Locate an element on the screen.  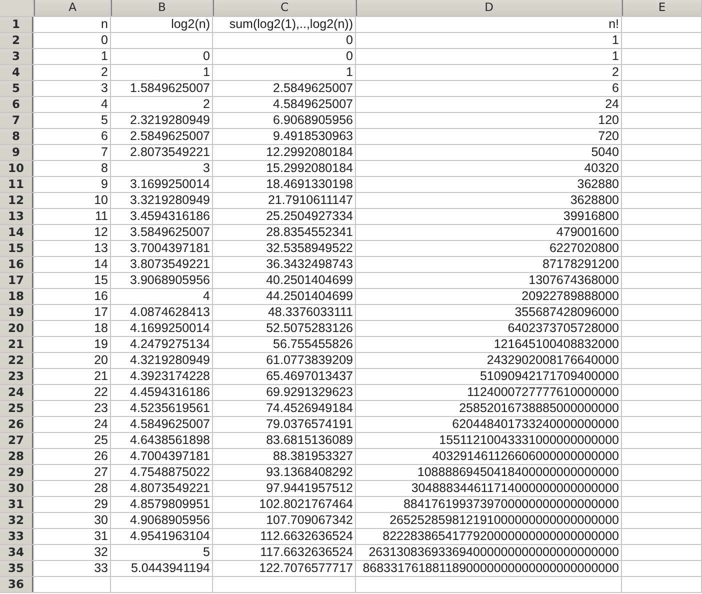
row-header: 33 is located at coordinates (16, 536).